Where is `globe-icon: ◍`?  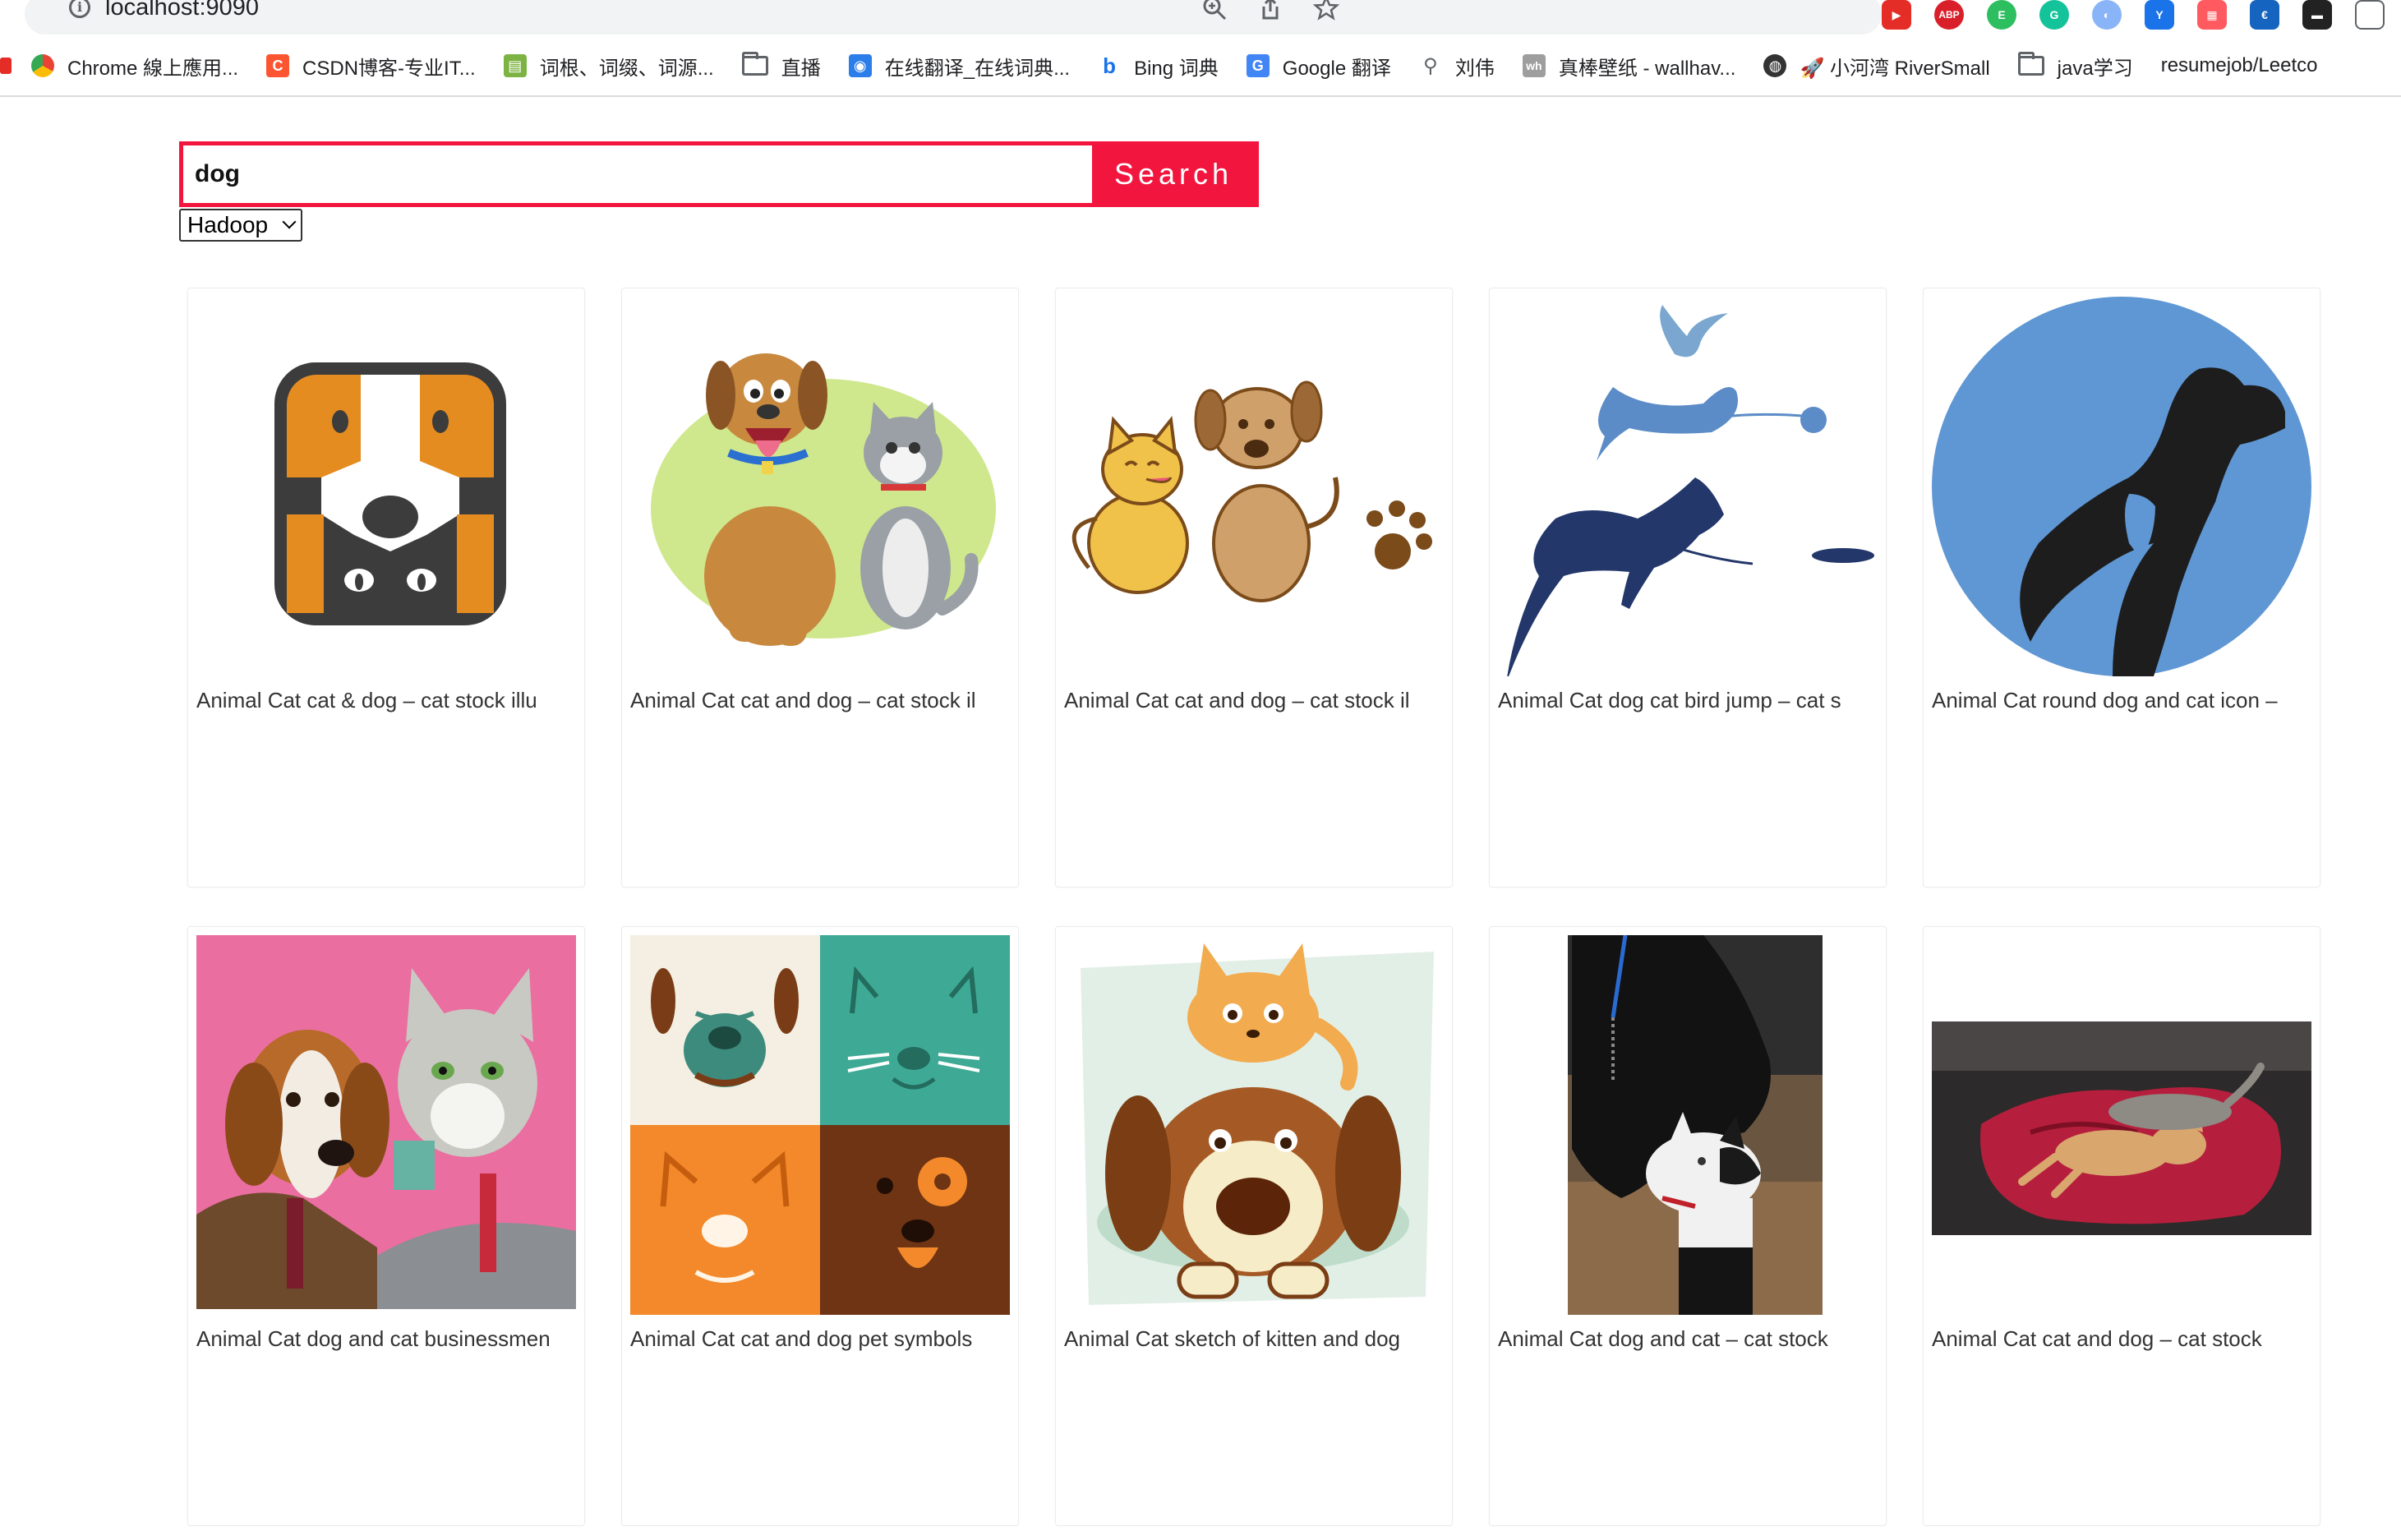
globe-icon: ◍ is located at coordinates (1775, 65).